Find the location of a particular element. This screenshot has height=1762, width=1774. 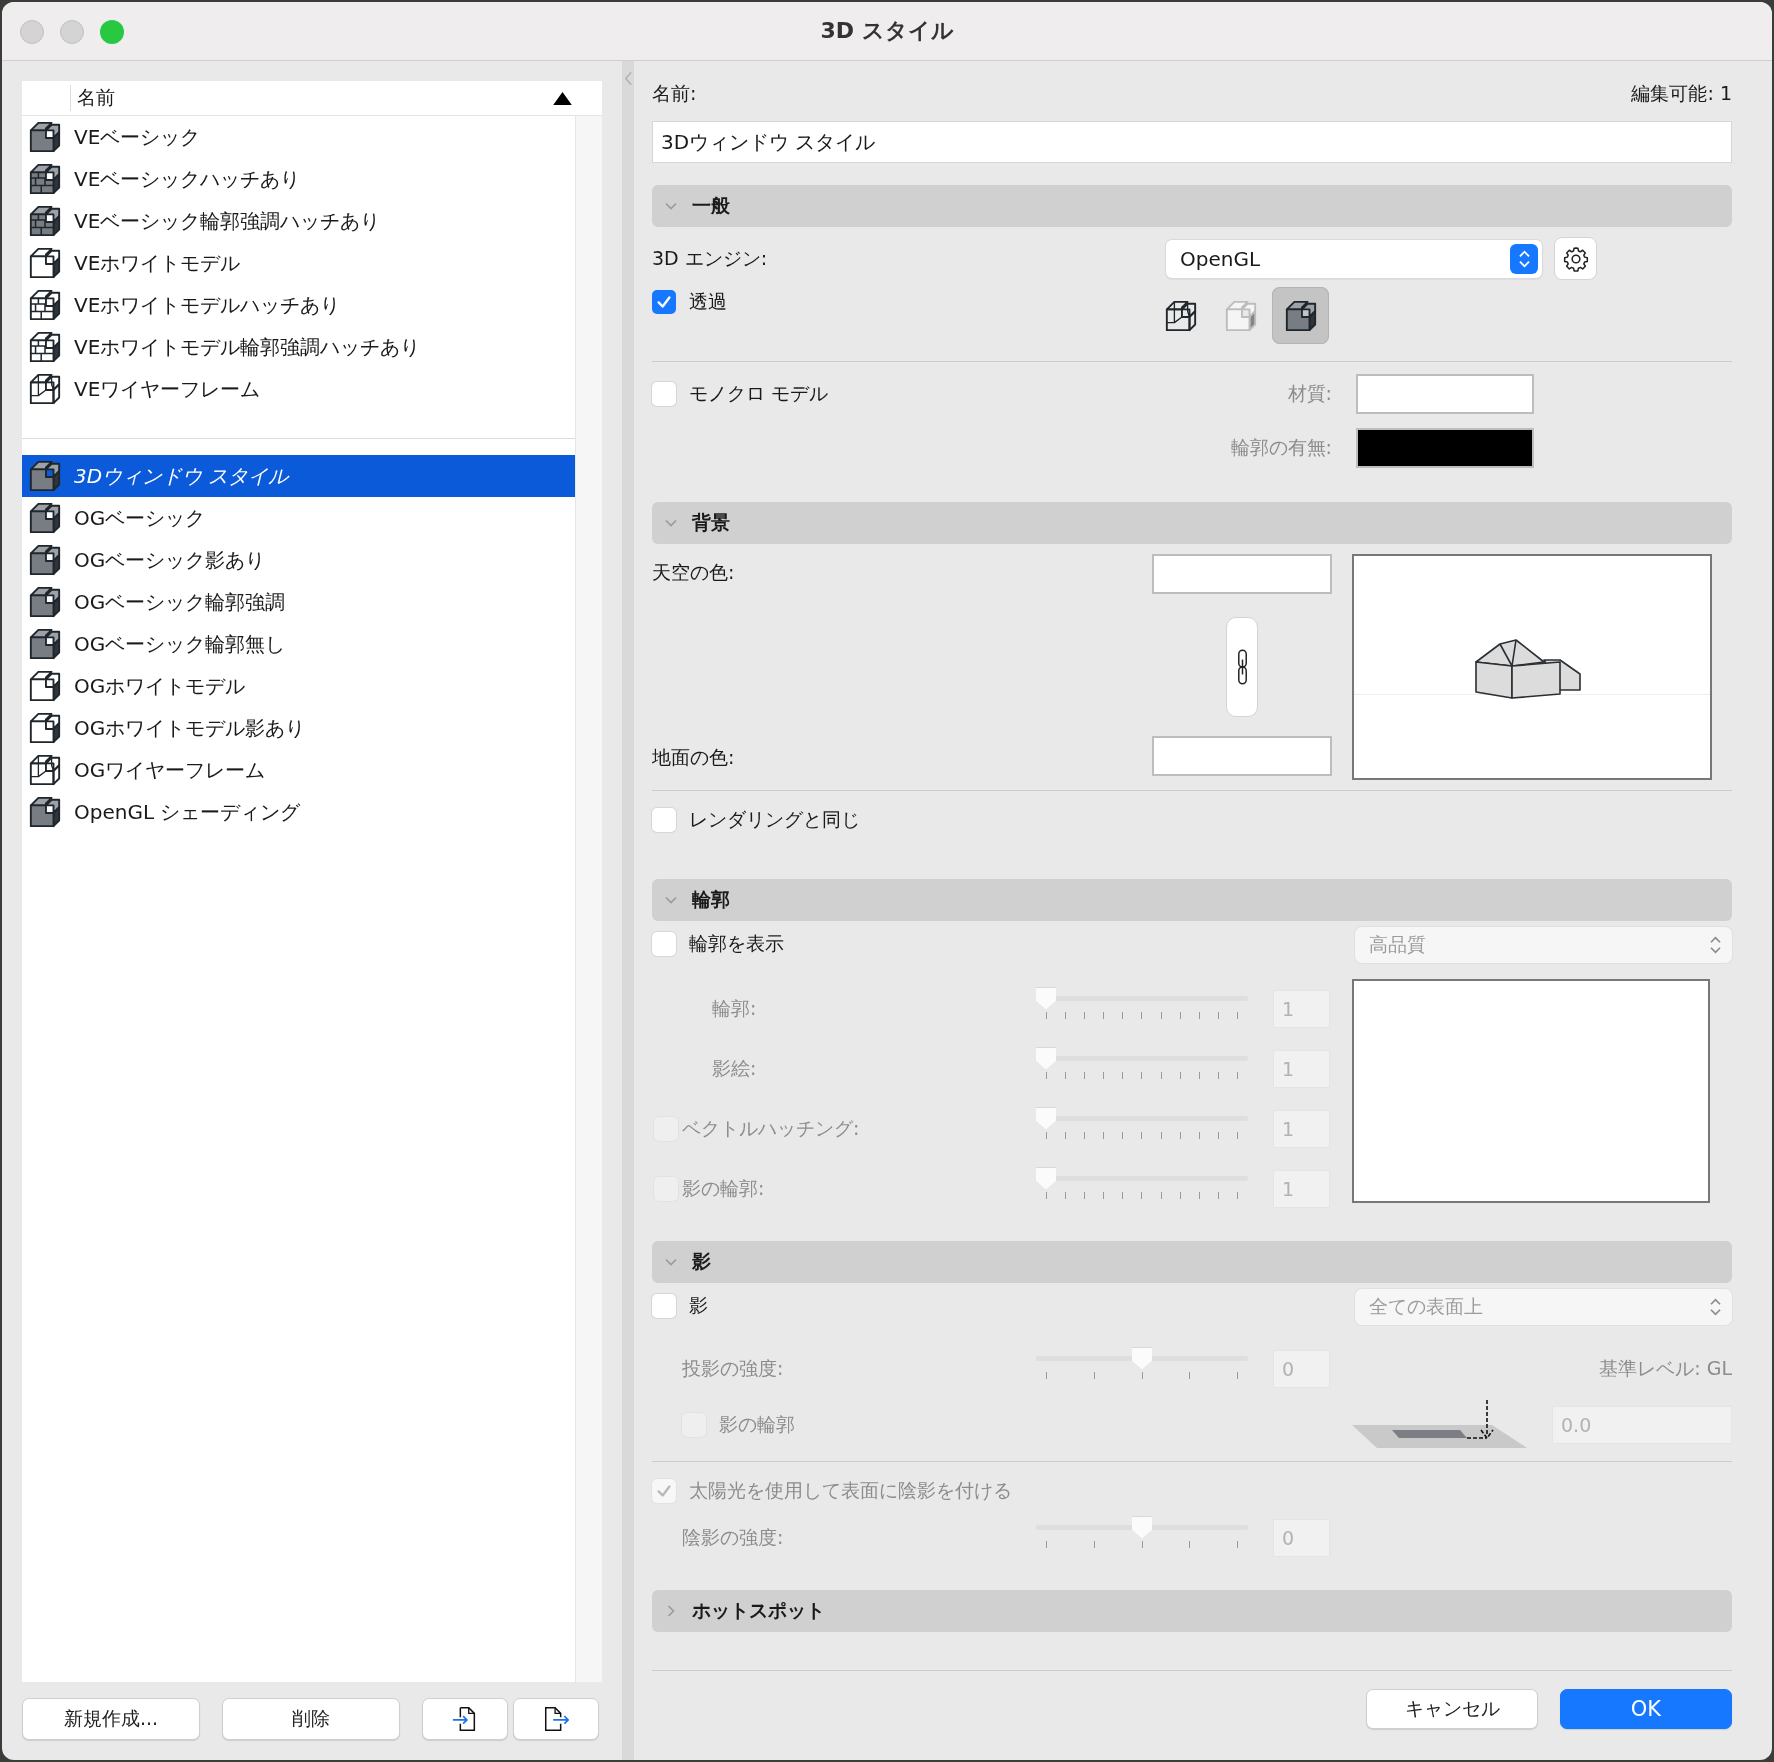

name-field: 3Dウィンドウ スタイル is located at coordinates (1192, 142).